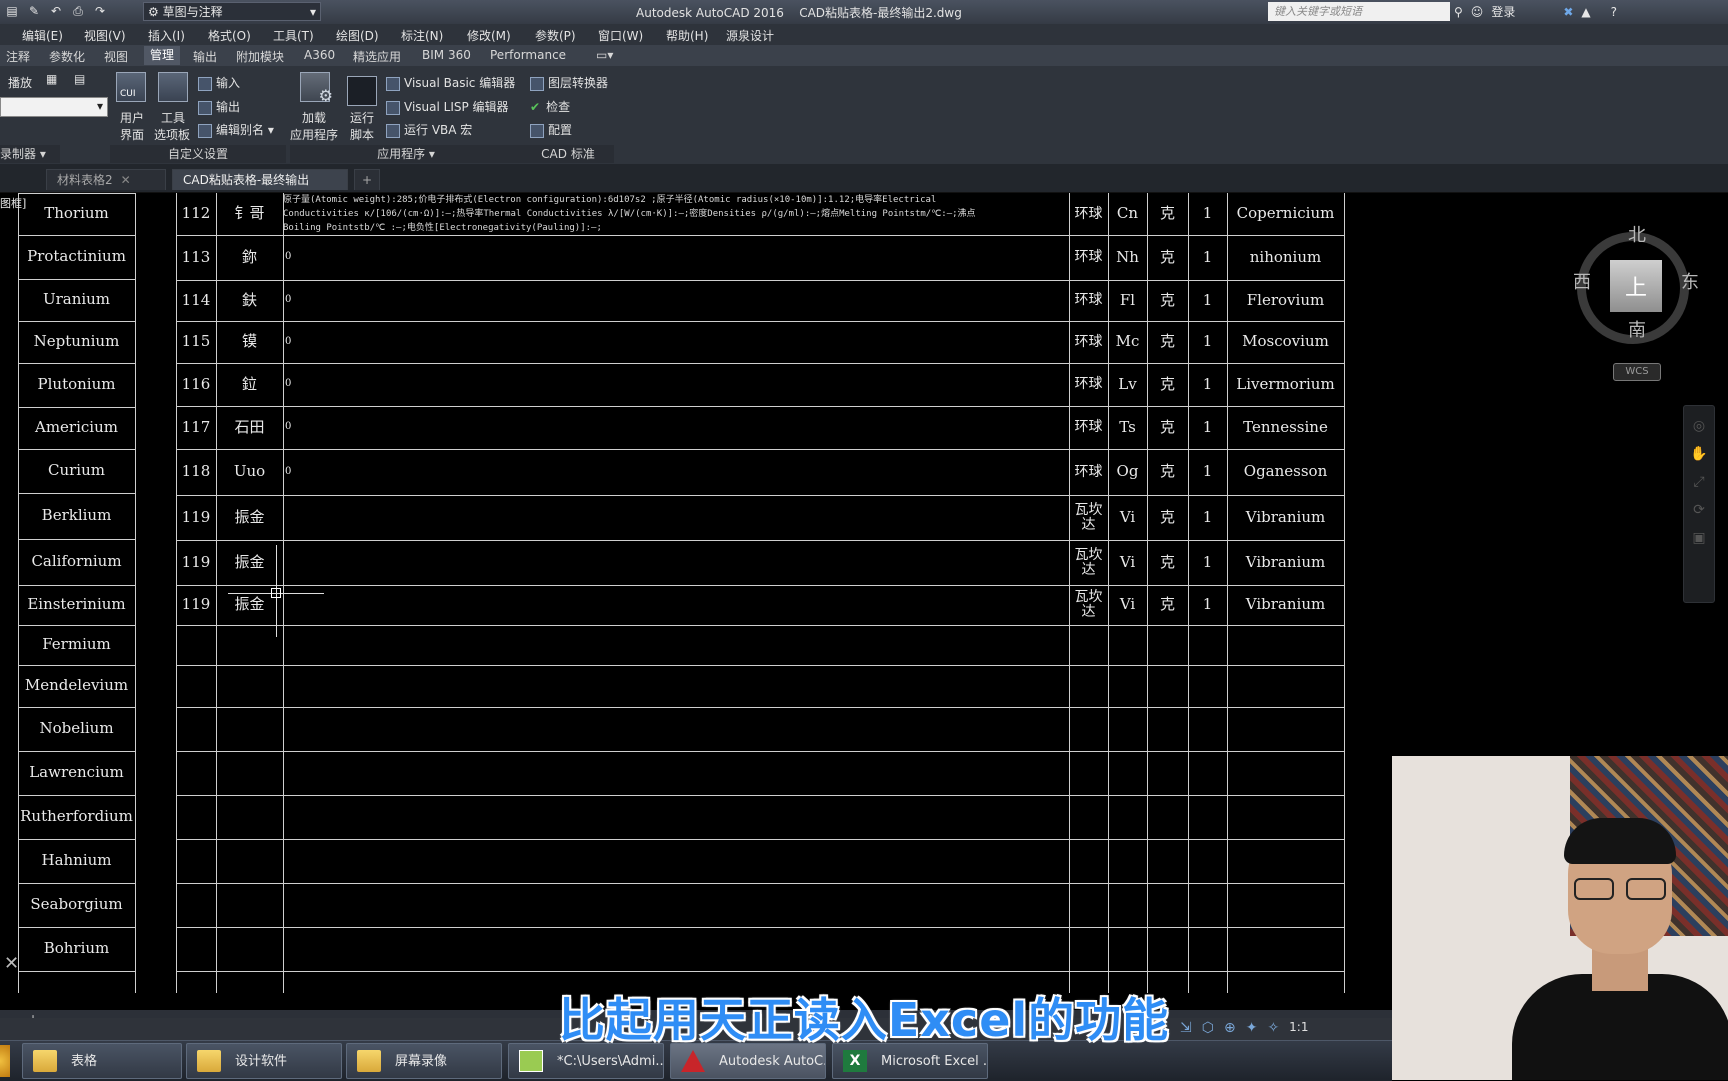 The height and width of the screenshot is (1081, 1728). I want to click on play-button: 播放, so click(20, 82).